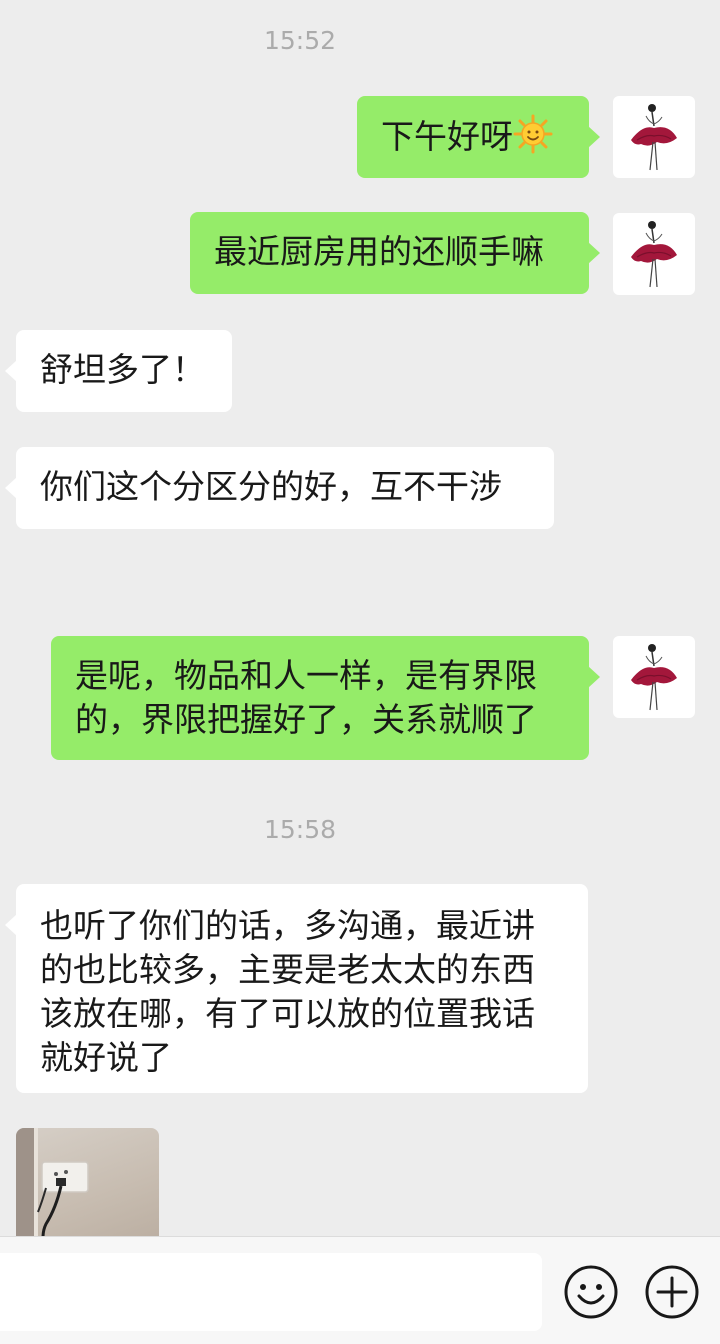 The image size is (720, 1344). Describe the element at coordinates (591, 1292) in the screenshot. I see `smiley-face-icon` at that location.